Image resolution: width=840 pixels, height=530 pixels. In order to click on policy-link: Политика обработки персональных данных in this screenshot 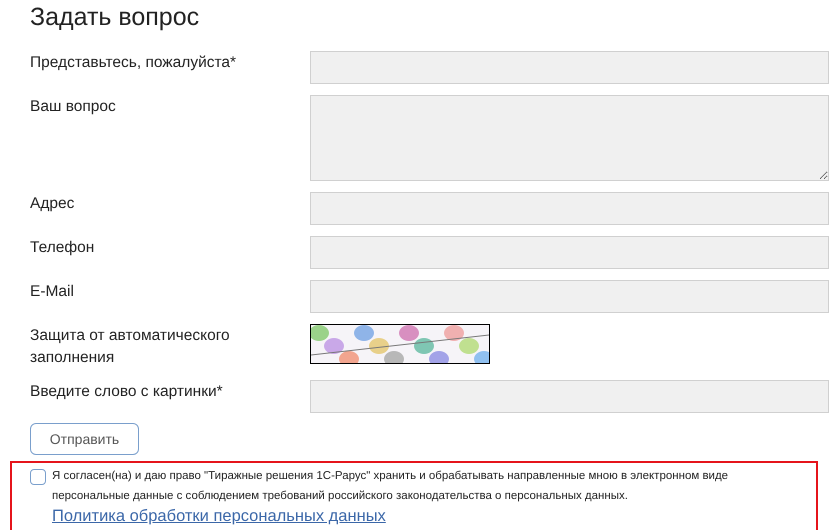, I will do `click(219, 516)`.